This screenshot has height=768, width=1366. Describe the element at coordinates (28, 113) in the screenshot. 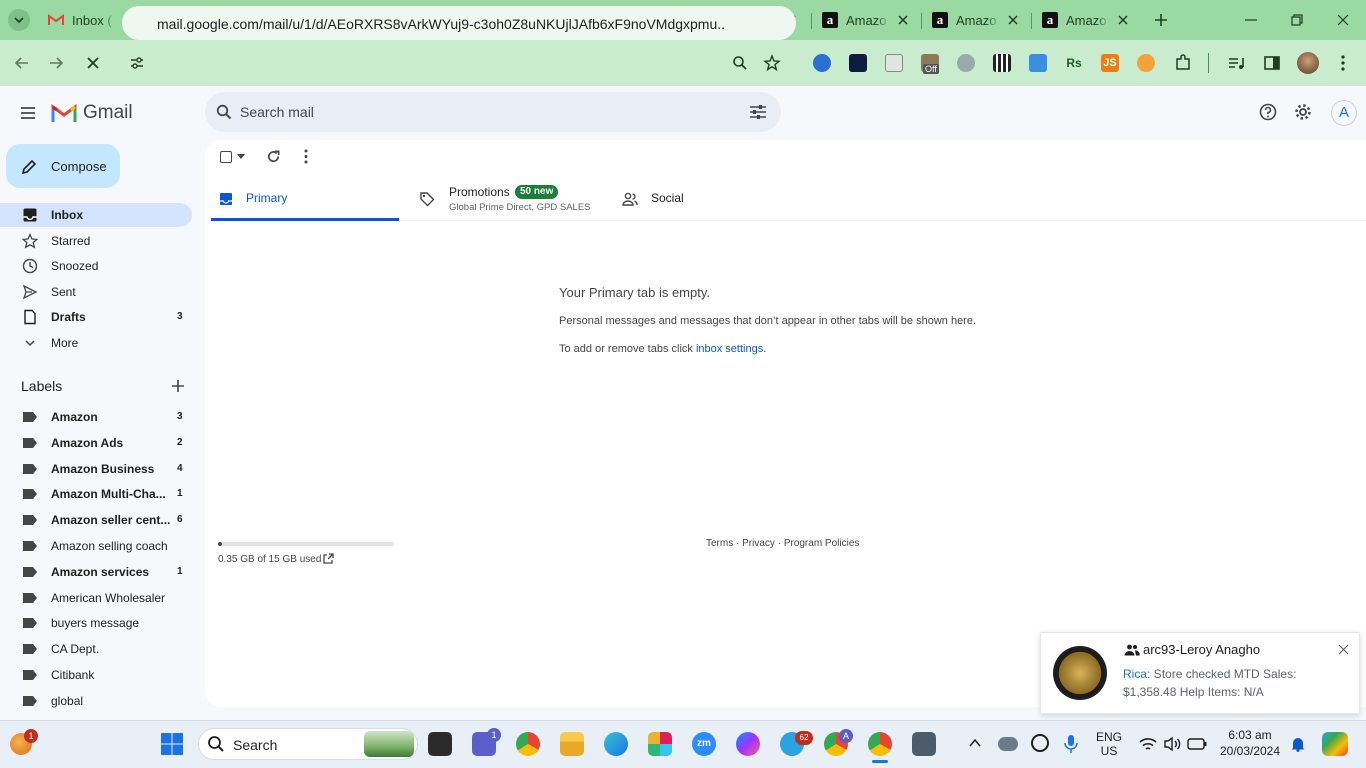

I see `main-menu-icon` at that location.